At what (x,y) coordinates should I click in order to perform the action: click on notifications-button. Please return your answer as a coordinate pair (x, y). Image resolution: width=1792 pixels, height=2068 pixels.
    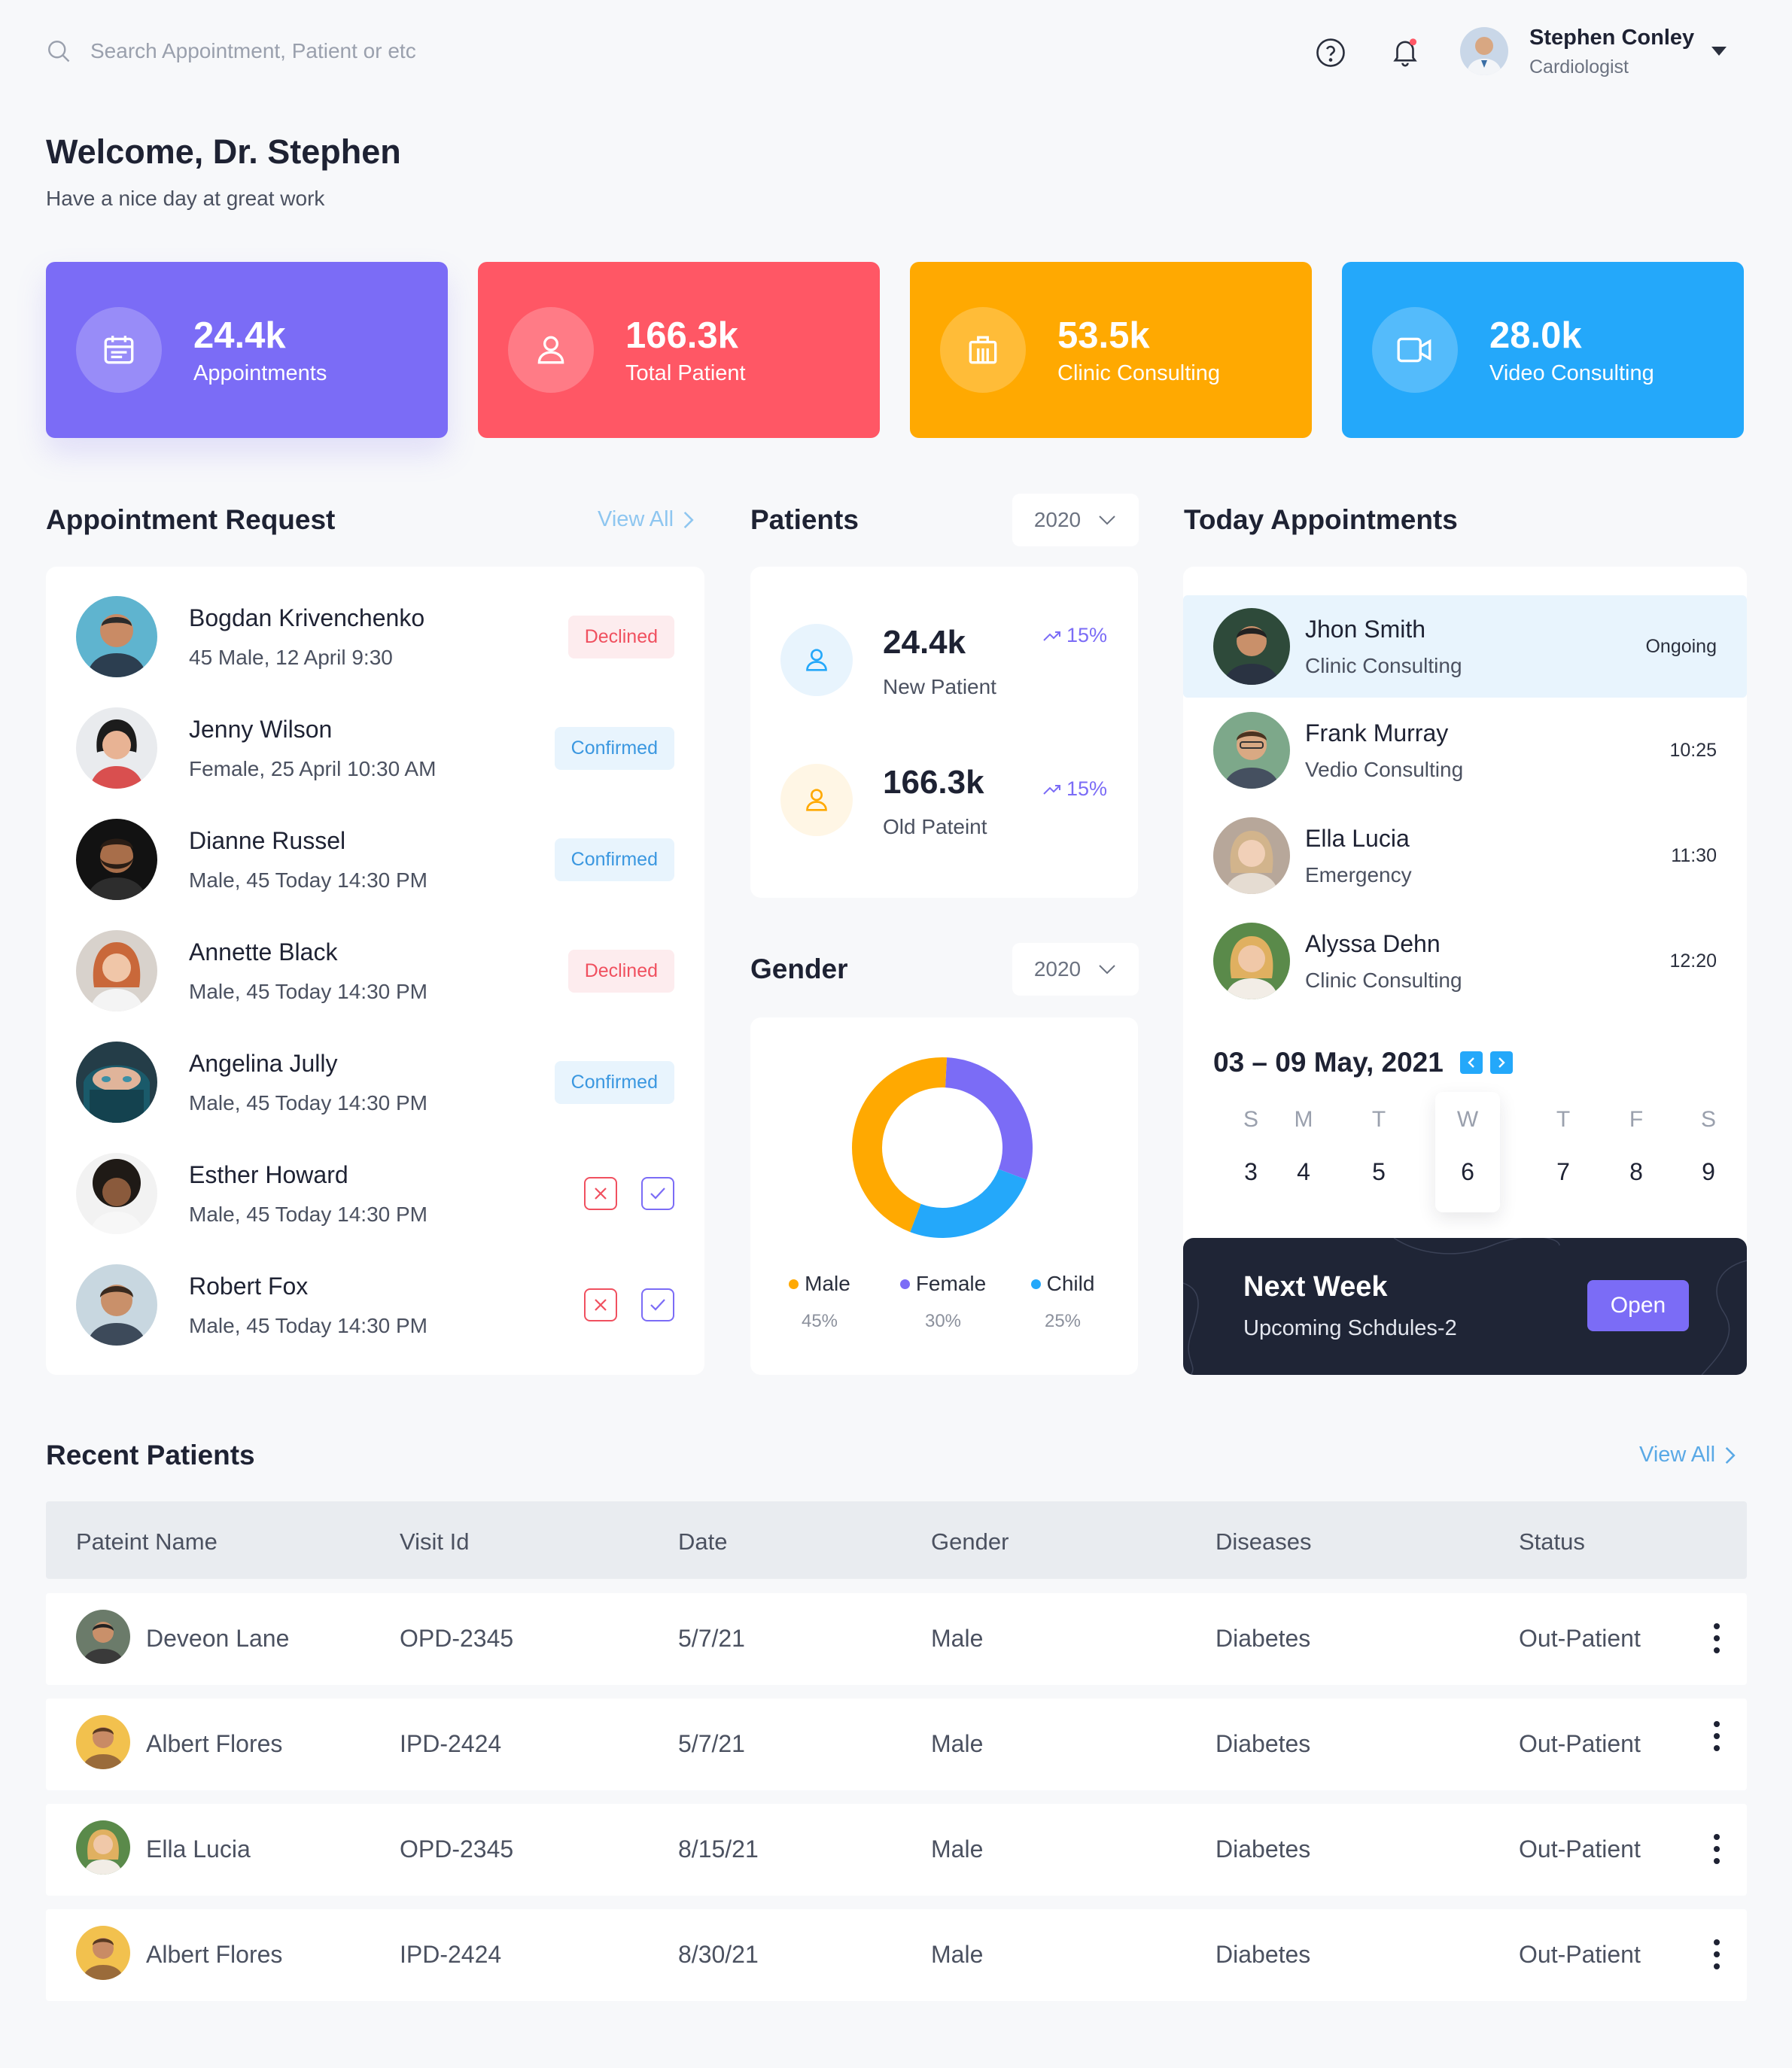
    Looking at the image, I should click on (1406, 51).